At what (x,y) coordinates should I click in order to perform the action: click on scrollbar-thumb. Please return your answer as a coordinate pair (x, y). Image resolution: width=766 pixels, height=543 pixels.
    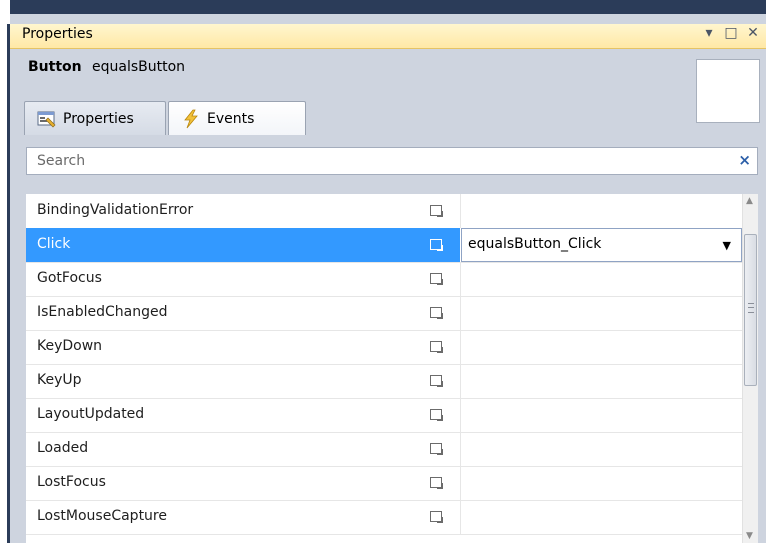
    Looking at the image, I should click on (750, 310).